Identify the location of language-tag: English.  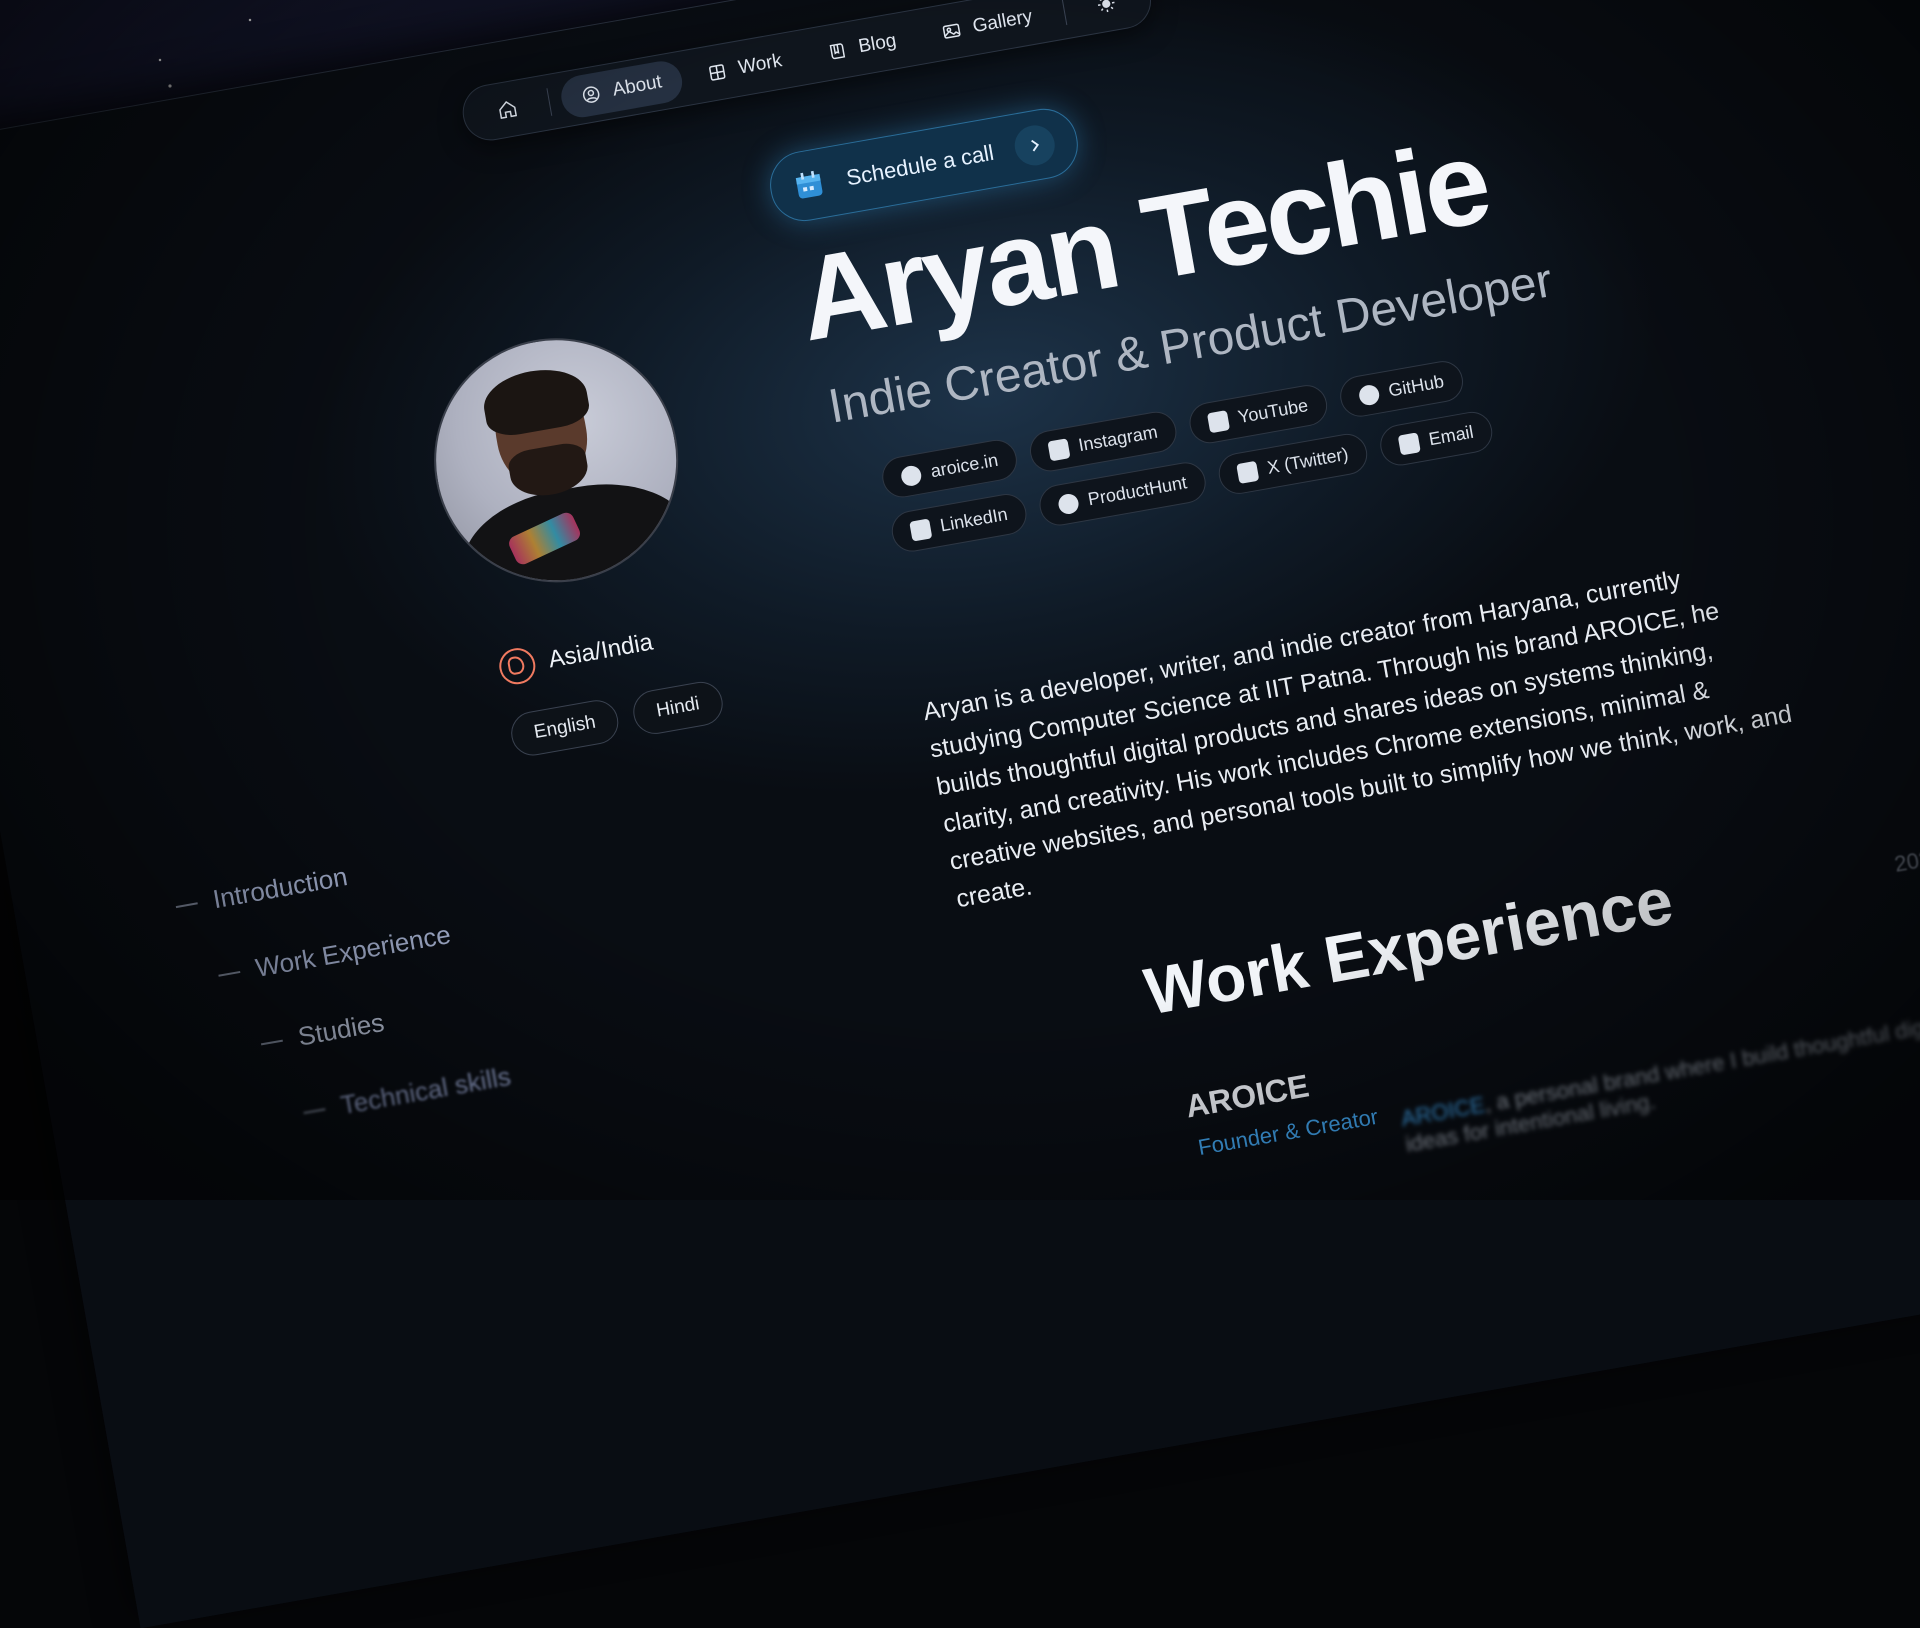
(565, 727).